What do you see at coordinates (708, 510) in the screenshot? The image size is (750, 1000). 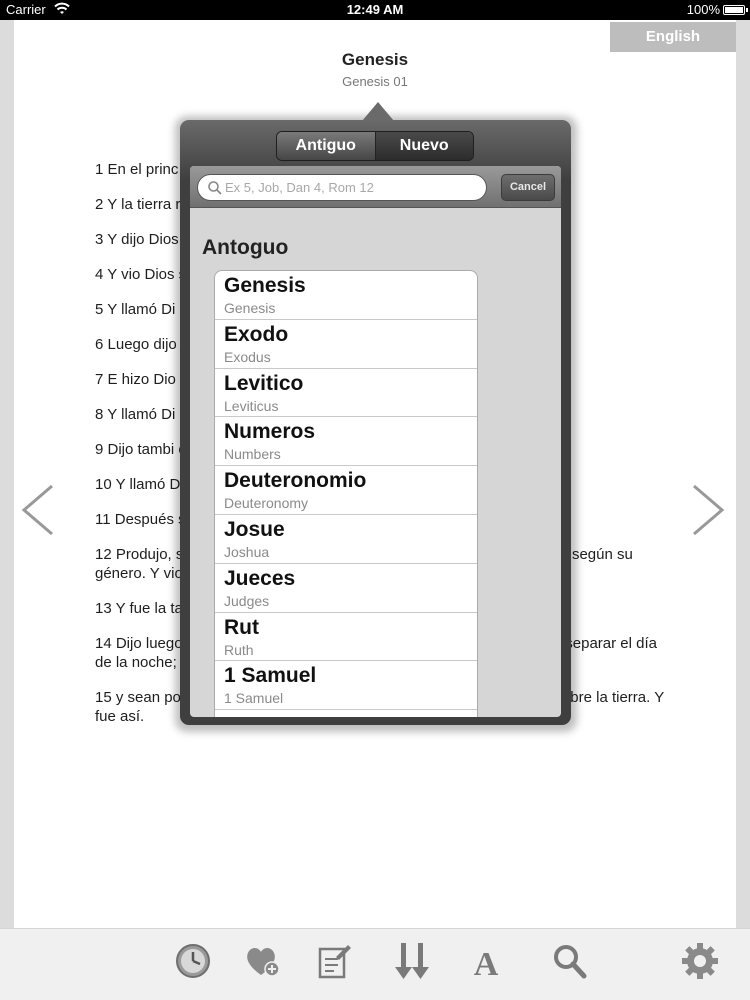 I see `next-chapter-arrow-icon` at bounding box center [708, 510].